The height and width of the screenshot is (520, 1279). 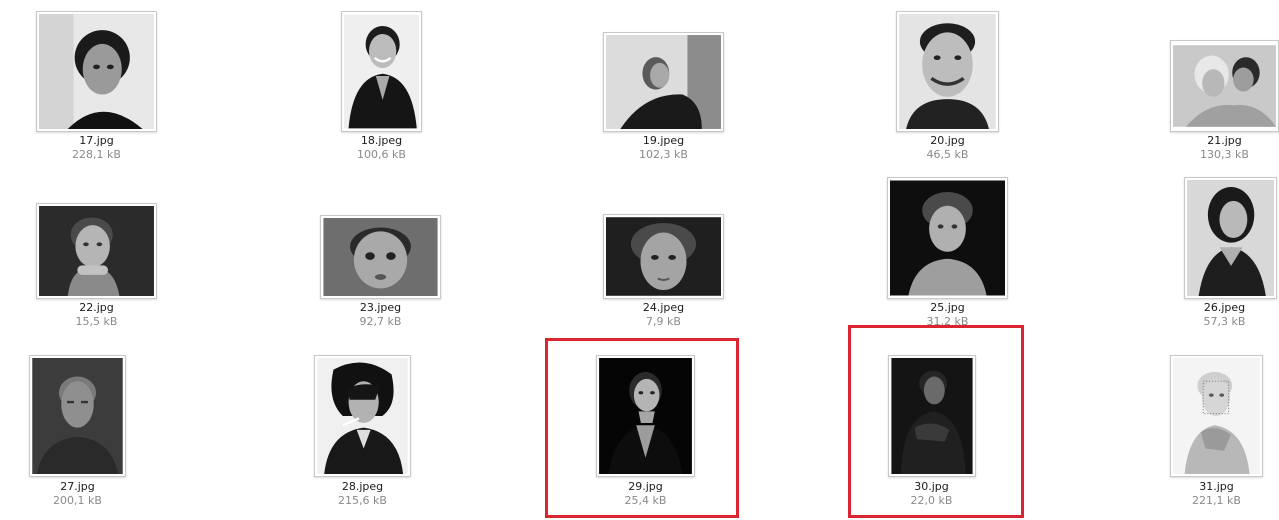 What do you see at coordinates (77, 486) in the screenshot?
I see `file-name: 27.jpg` at bounding box center [77, 486].